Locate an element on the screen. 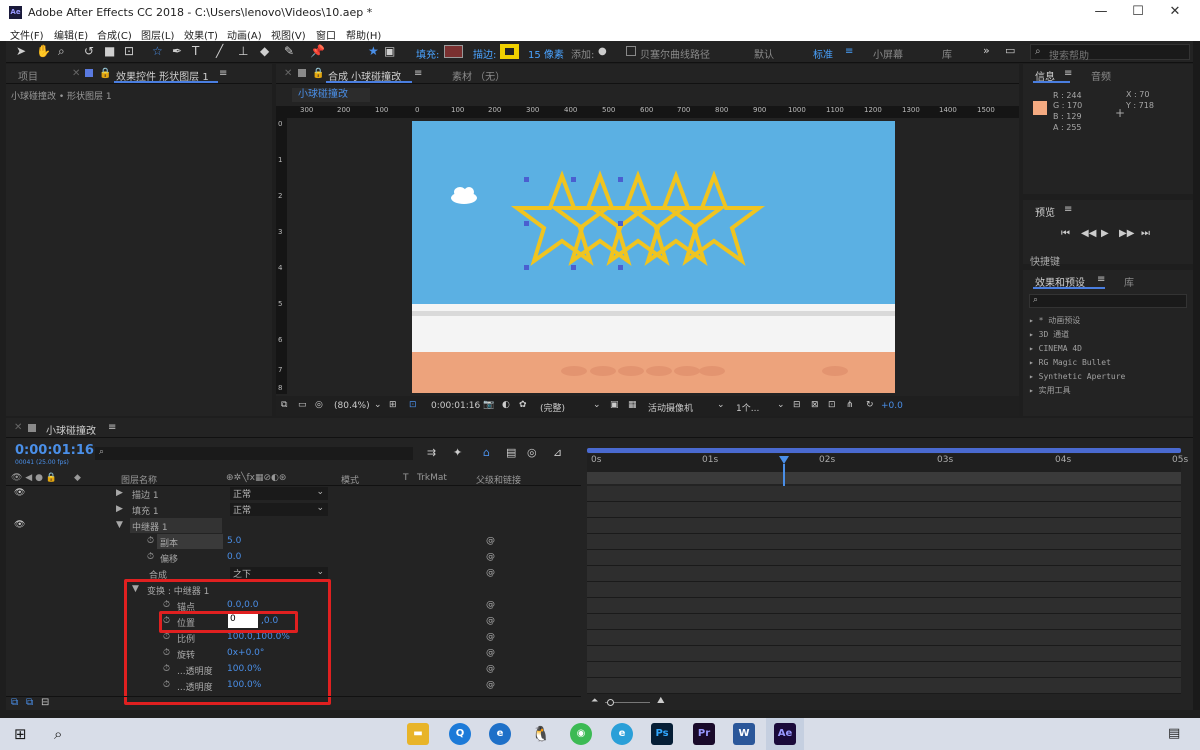 The image size is (1200, 750). column-mode: 模式 is located at coordinates (350, 479).